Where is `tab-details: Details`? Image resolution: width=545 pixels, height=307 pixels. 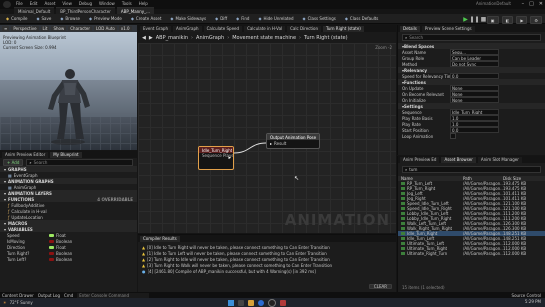
tab-details: Details is located at coordinates (410, 28).